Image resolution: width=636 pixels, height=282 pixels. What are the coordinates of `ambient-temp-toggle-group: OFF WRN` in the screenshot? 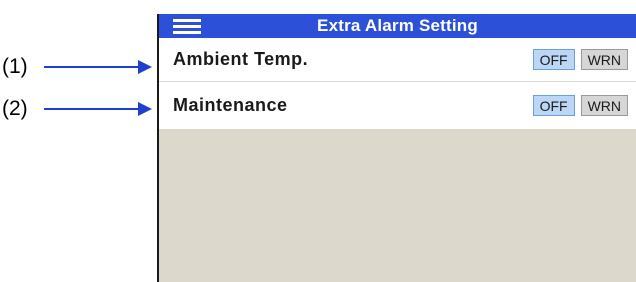 It's located at (580, 59).